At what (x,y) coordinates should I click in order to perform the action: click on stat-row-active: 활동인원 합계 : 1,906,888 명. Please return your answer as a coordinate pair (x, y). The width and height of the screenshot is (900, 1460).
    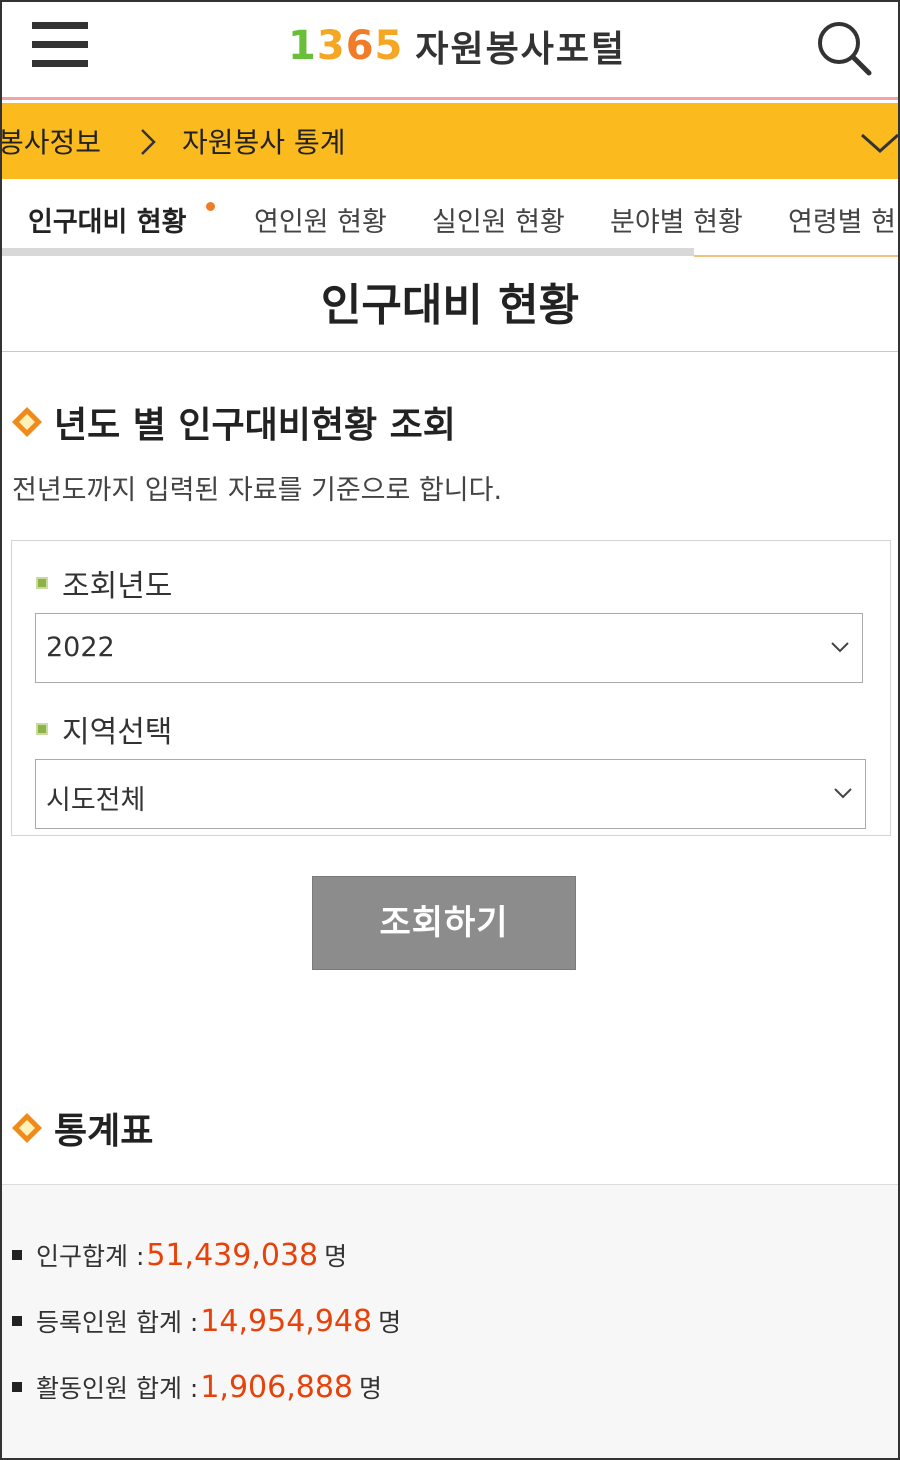
    Looking at the image, I should click on (197, 1387).